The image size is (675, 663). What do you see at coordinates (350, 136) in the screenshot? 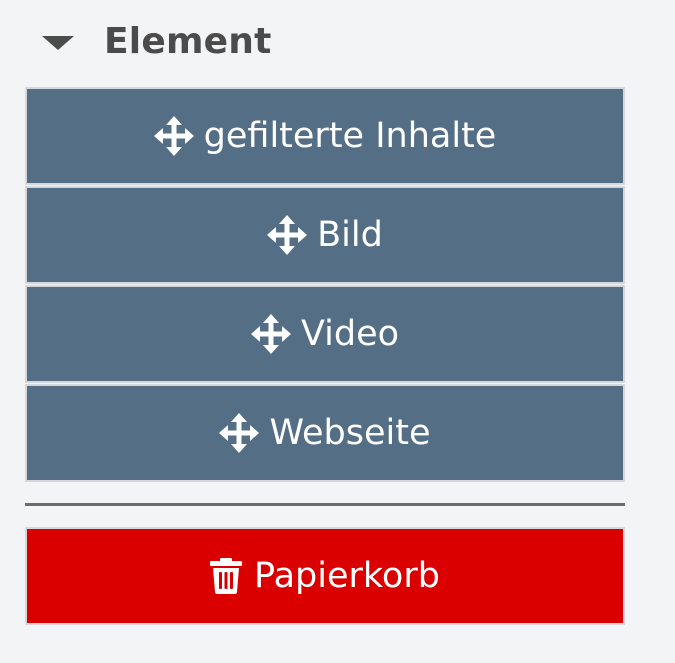
I see `element-item-label: gefilterte Inhalte` at bounding box center [350, 136].